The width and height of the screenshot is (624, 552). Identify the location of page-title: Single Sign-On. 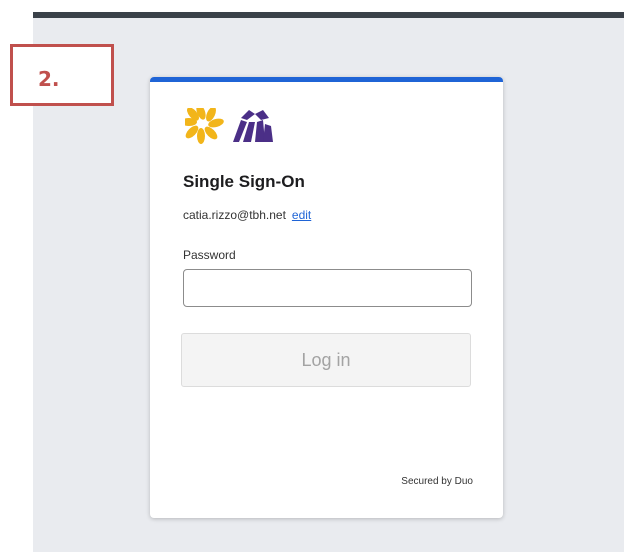
(244, 181).